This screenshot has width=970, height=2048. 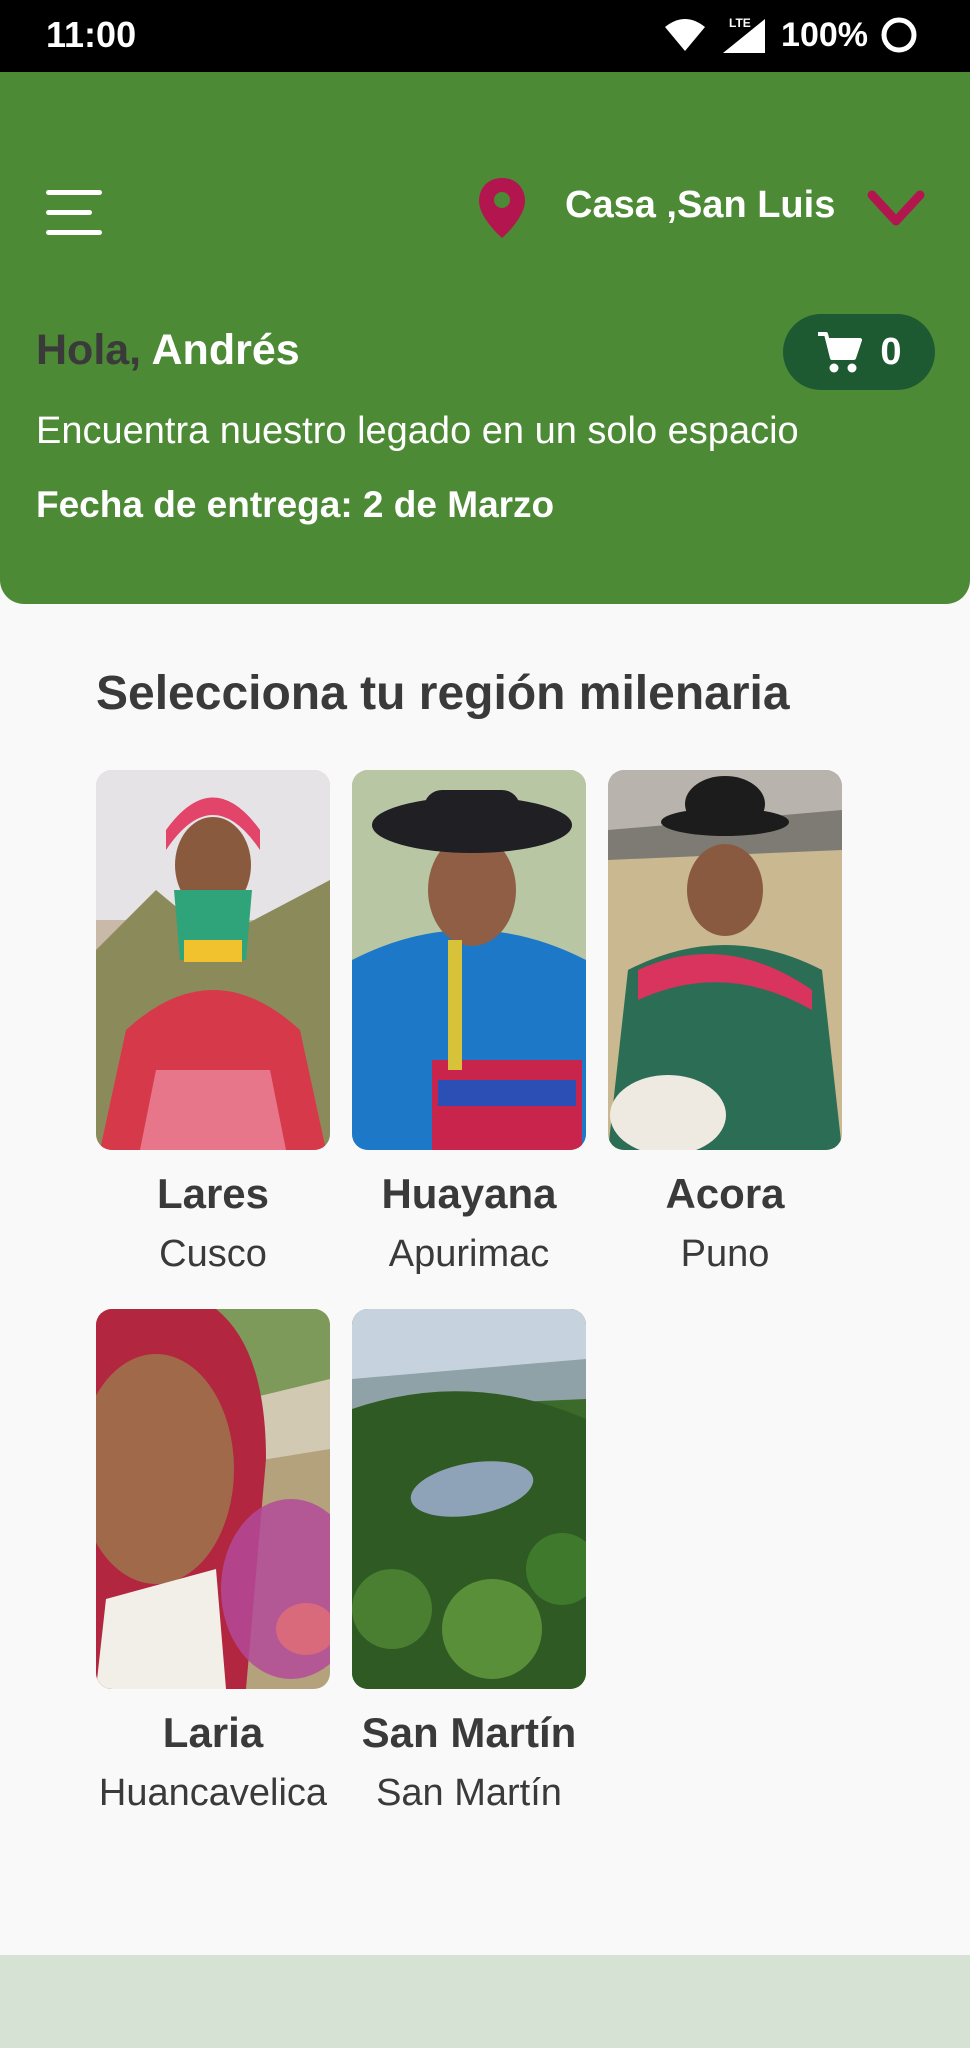 I want to click on region-card-laria: Laria Huancavelica, so click(x=213, y=1564).